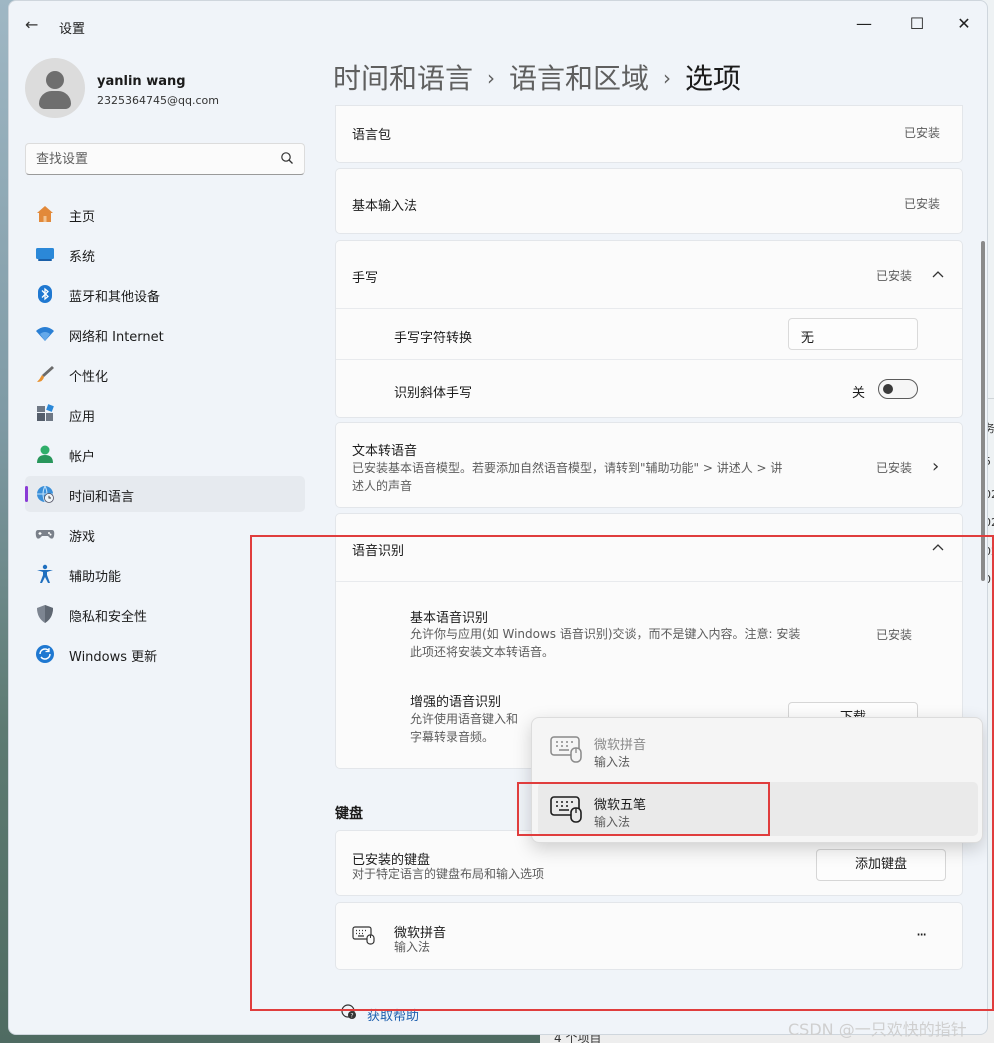 This screenshot has height=1043, width=994. I want to click on monitor-icon, so click(45, 254).